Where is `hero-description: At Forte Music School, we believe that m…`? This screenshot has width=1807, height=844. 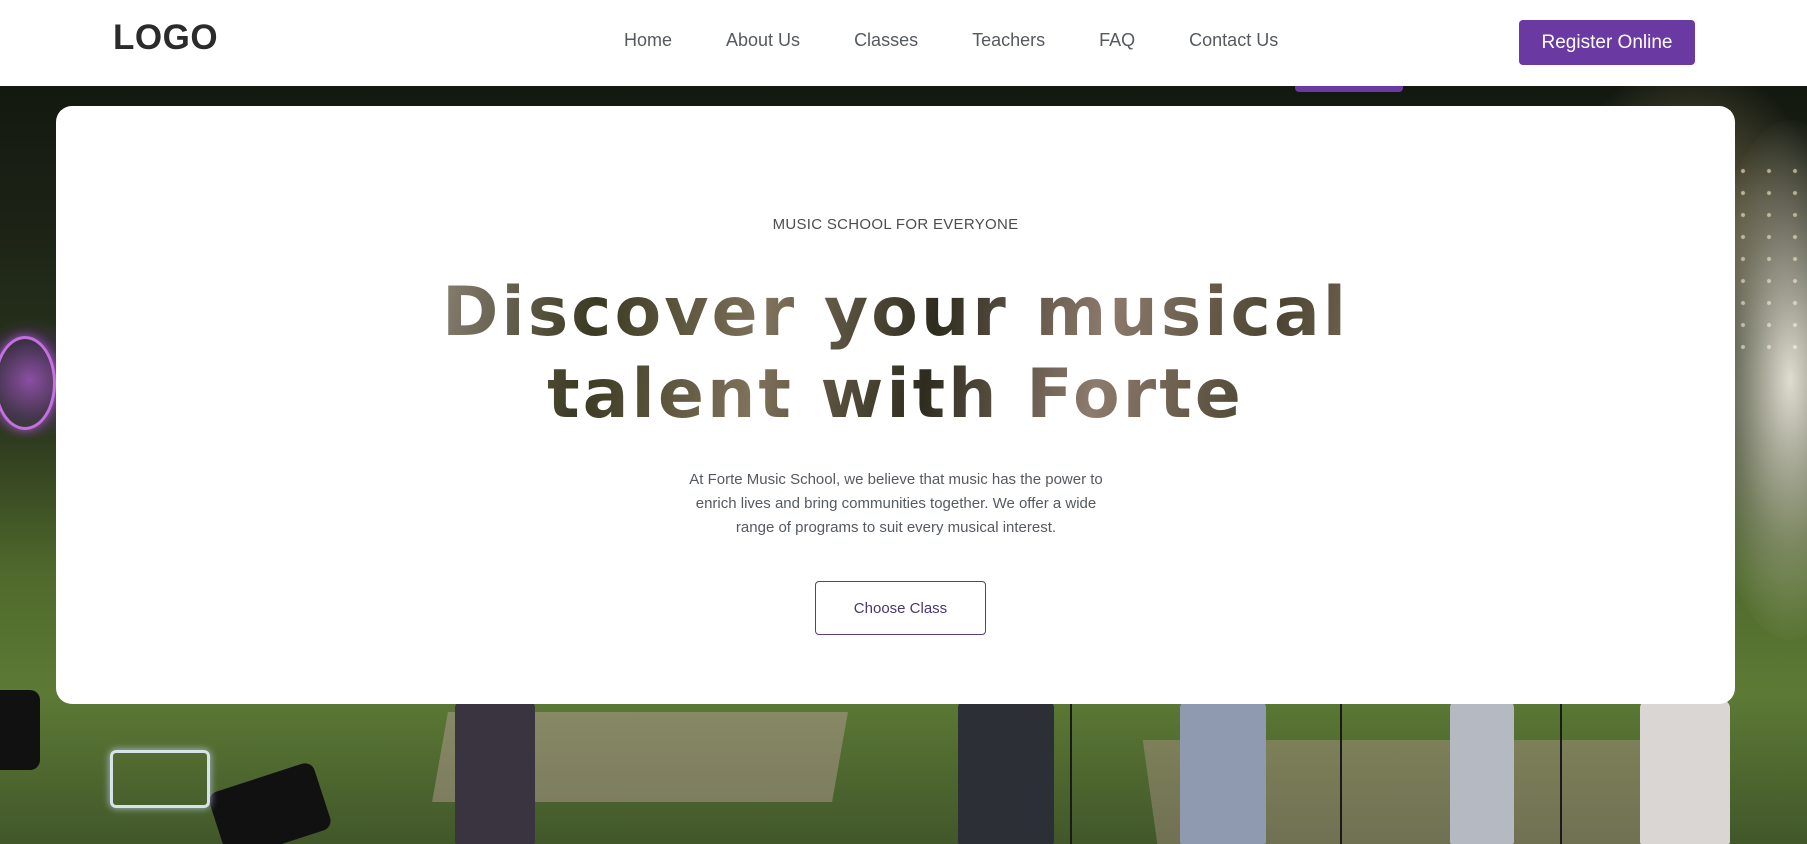 hero-description: At Forte Music School, we believe that m… is located at coordinates (896, 503).